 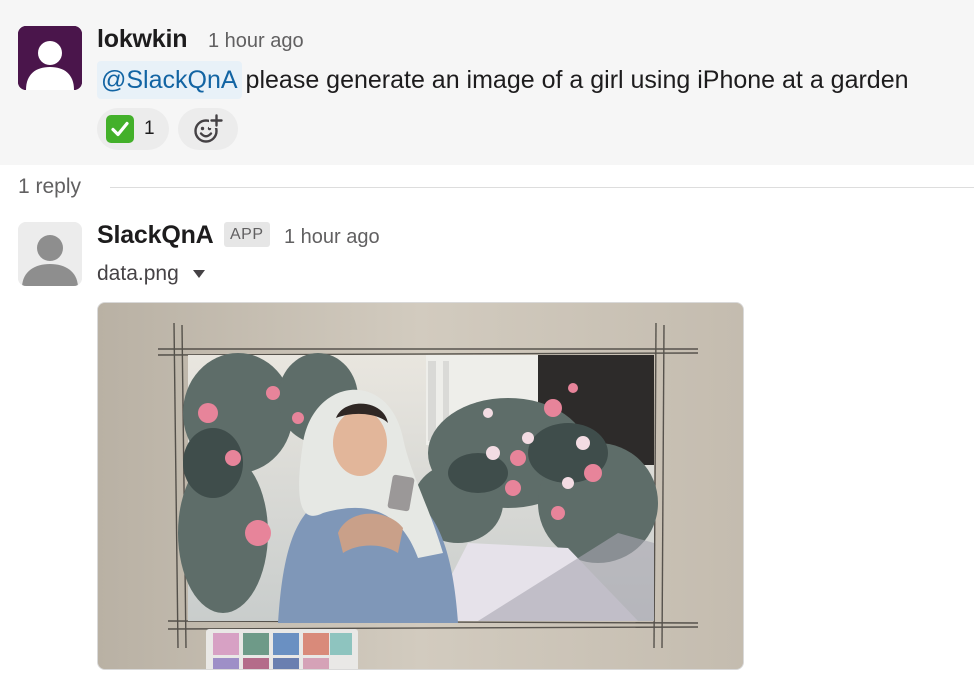 I want to click on sender-name: SlackQnA, so click(x=155, y=235).